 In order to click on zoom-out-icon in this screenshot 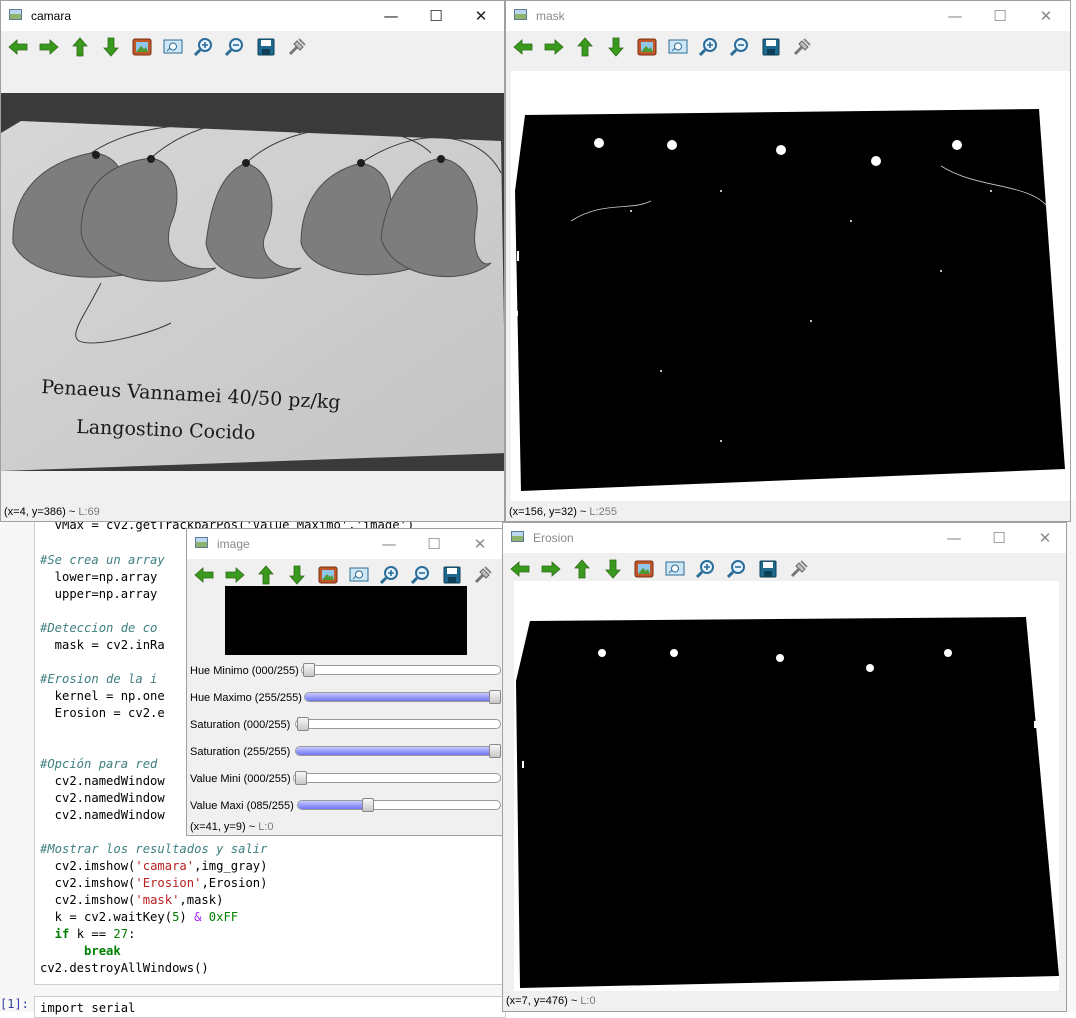, I will do `click(235, 47)`.